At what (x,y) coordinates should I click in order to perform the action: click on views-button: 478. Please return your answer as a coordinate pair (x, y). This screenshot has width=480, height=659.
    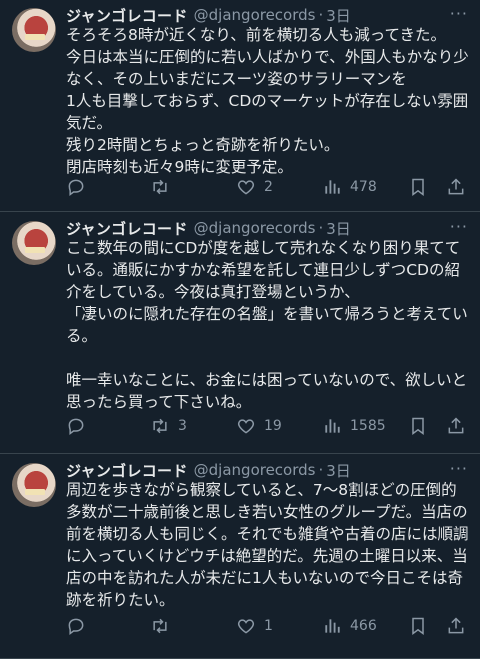
    Looking at the image, I should click on (349, 187).